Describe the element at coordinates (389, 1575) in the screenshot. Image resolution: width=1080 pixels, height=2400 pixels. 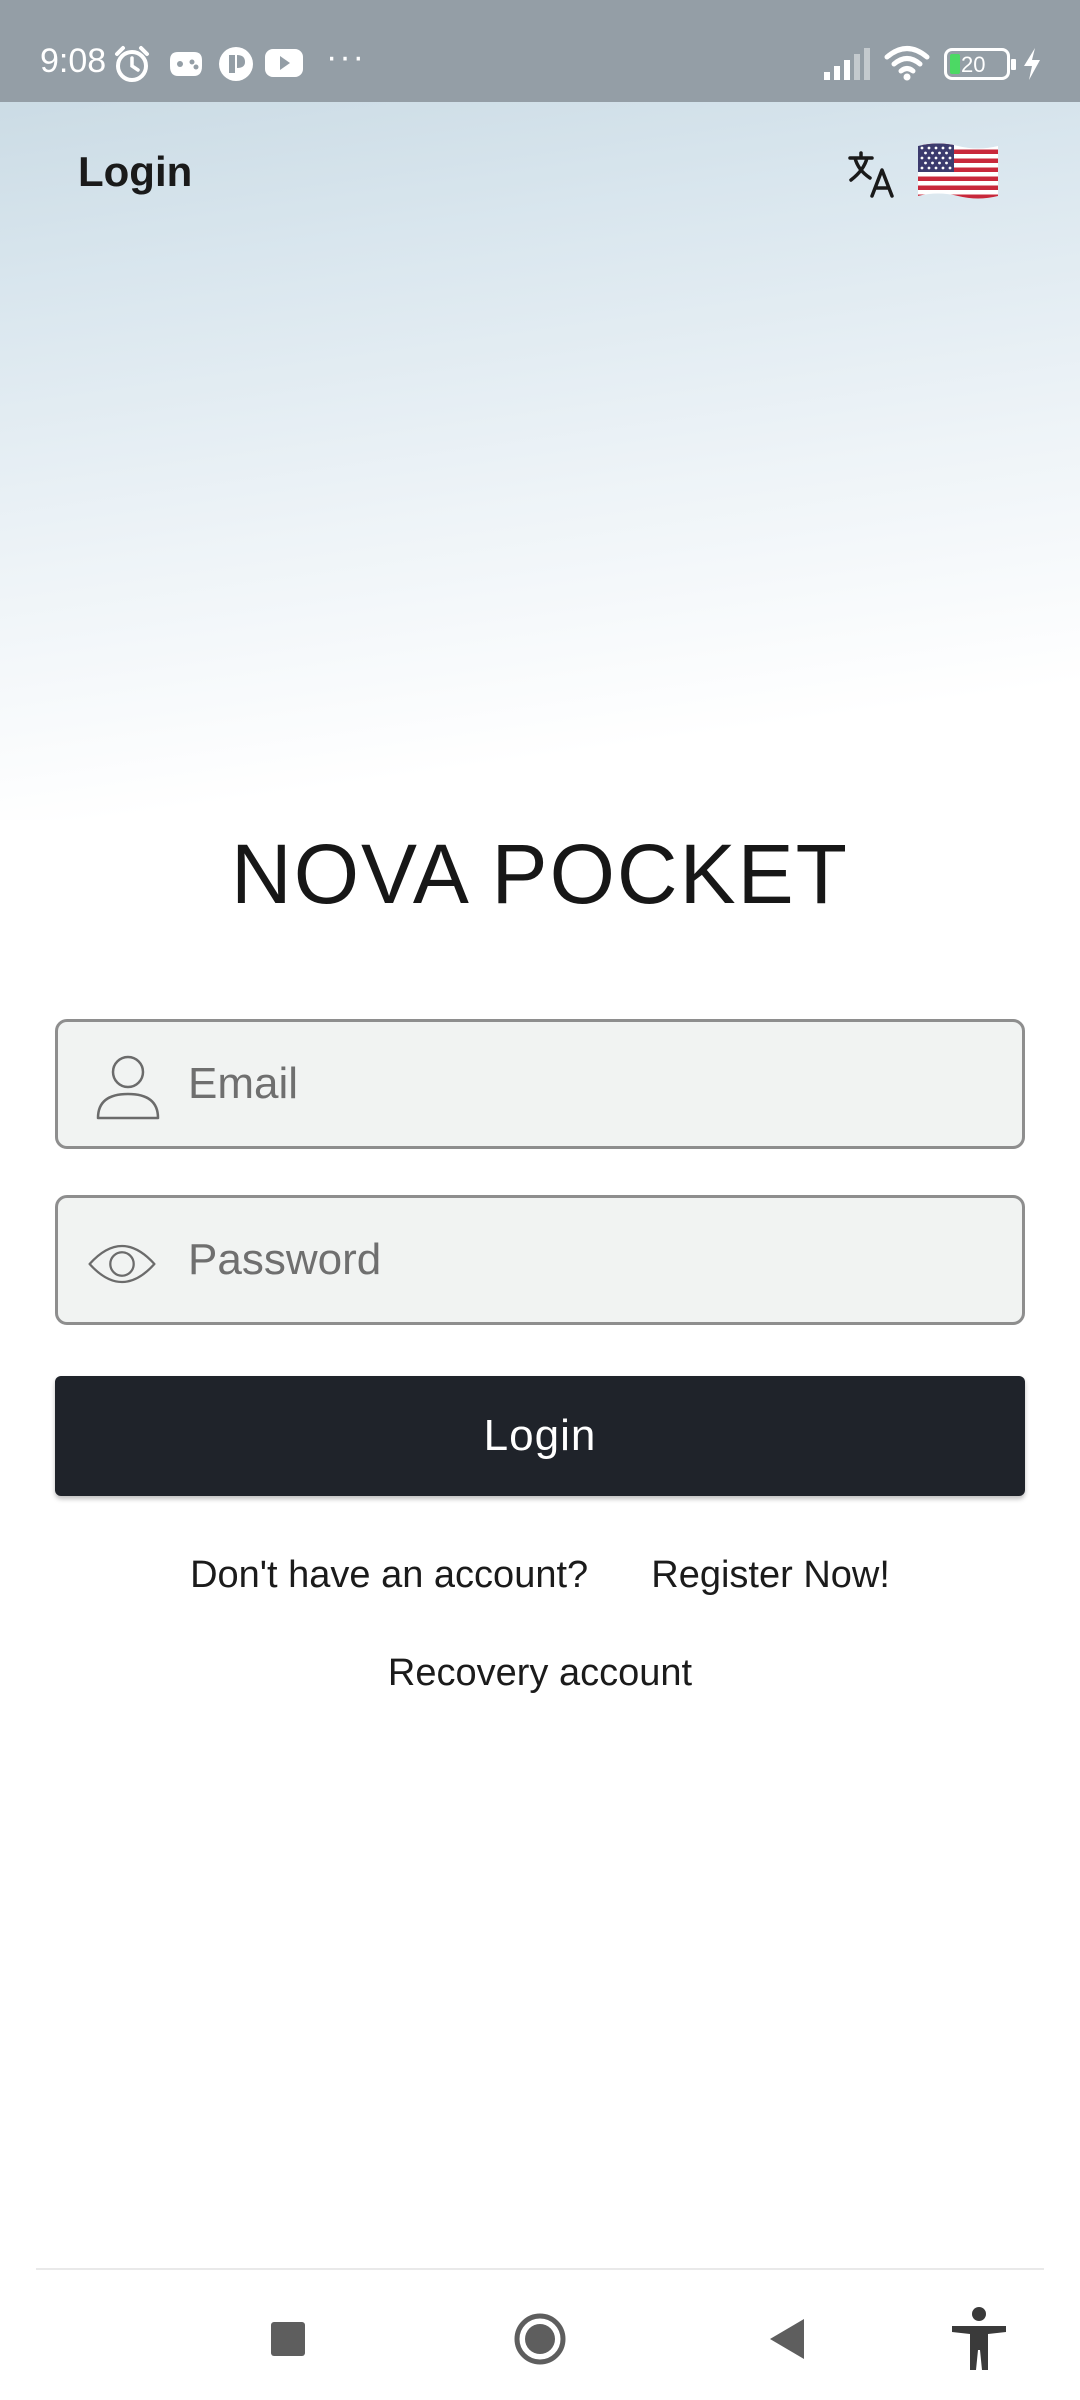
I see `no-account-text: Don't have an account?` at that location.